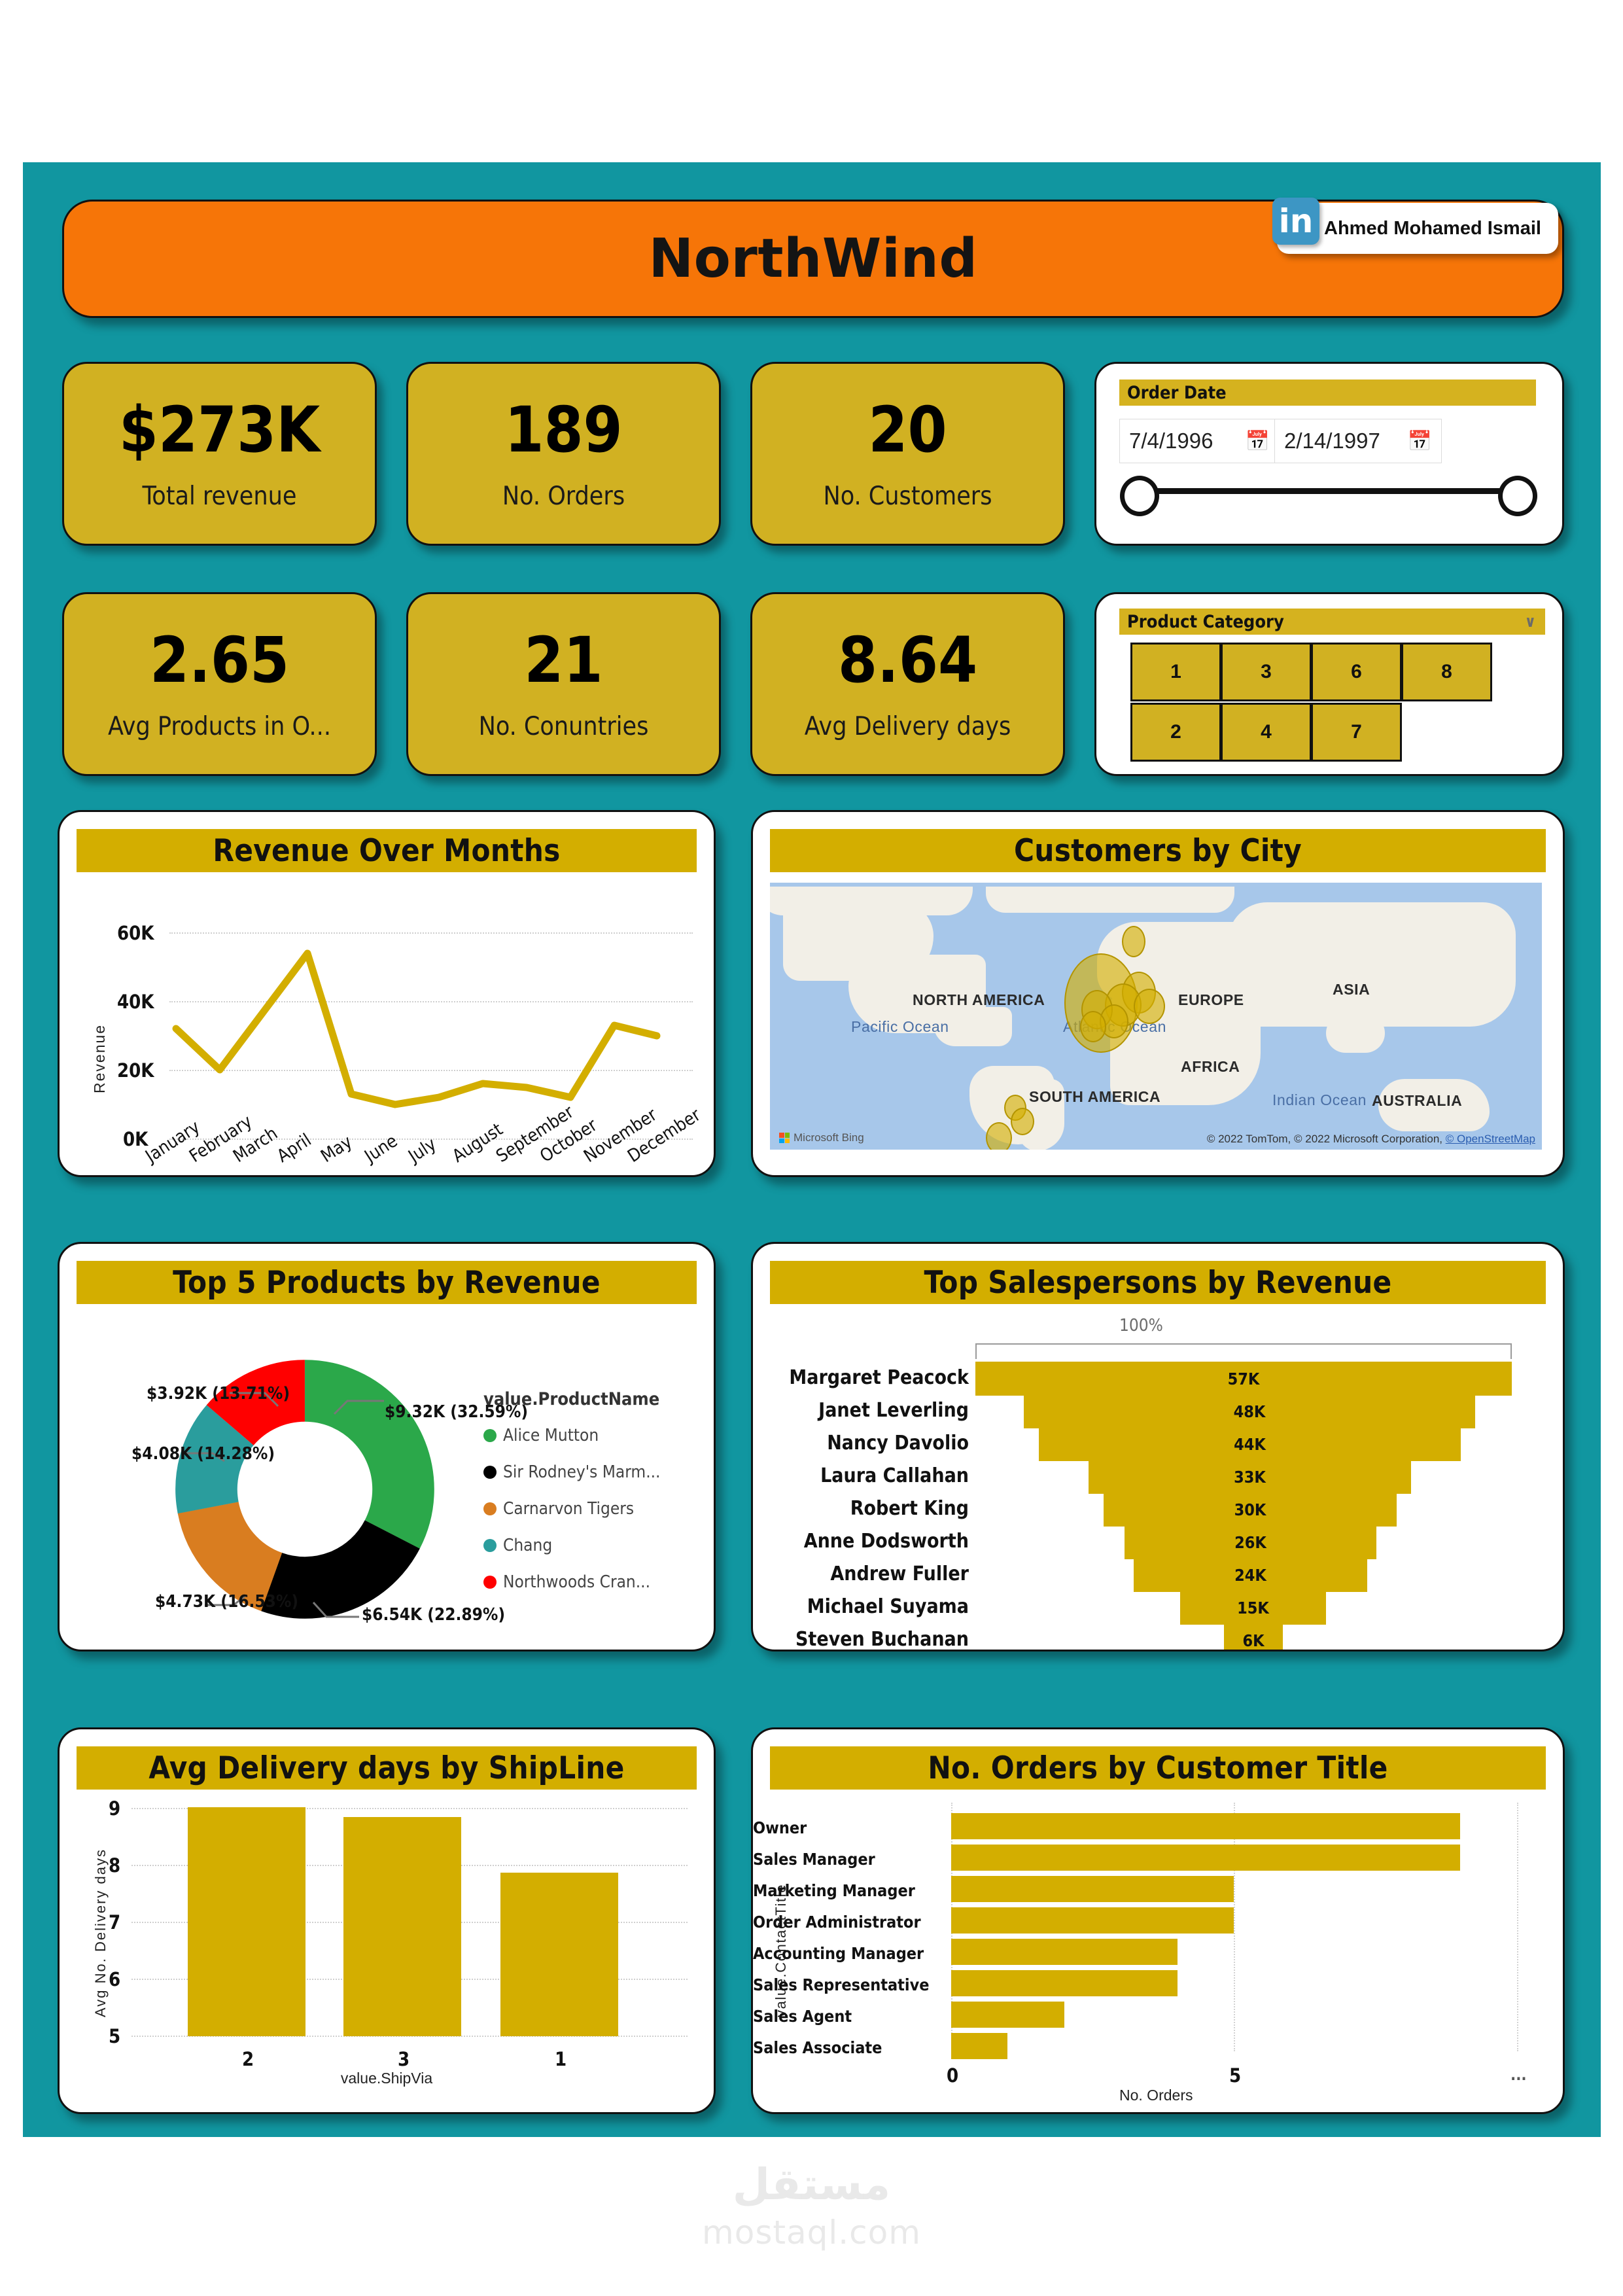  What do you see at coordinates (1158, 1768) in the screenshot?
I see `chart-title: No. Orders by Customer Title` at bounding box center [1158, 1768].